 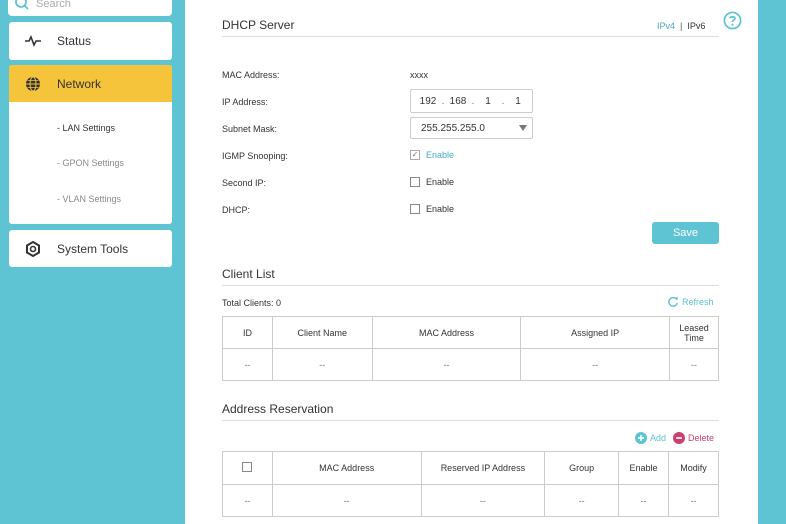 What do you see at coordinates (440, 155) in the screenshot?
I see `igmp-enable-label: Enable` at bounding box center [440, 155].